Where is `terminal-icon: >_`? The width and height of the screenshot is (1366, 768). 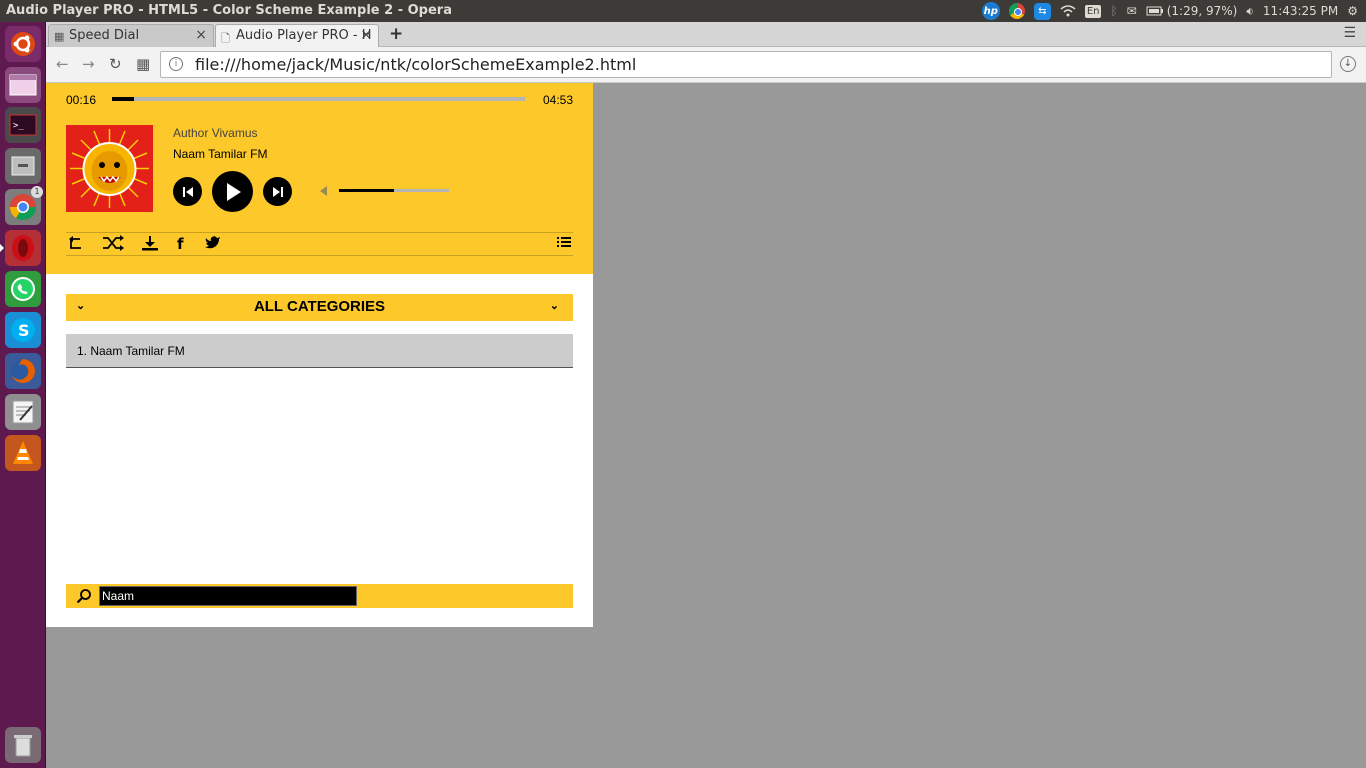 terminal-icon: >_ is located at coordinates (23, 125).